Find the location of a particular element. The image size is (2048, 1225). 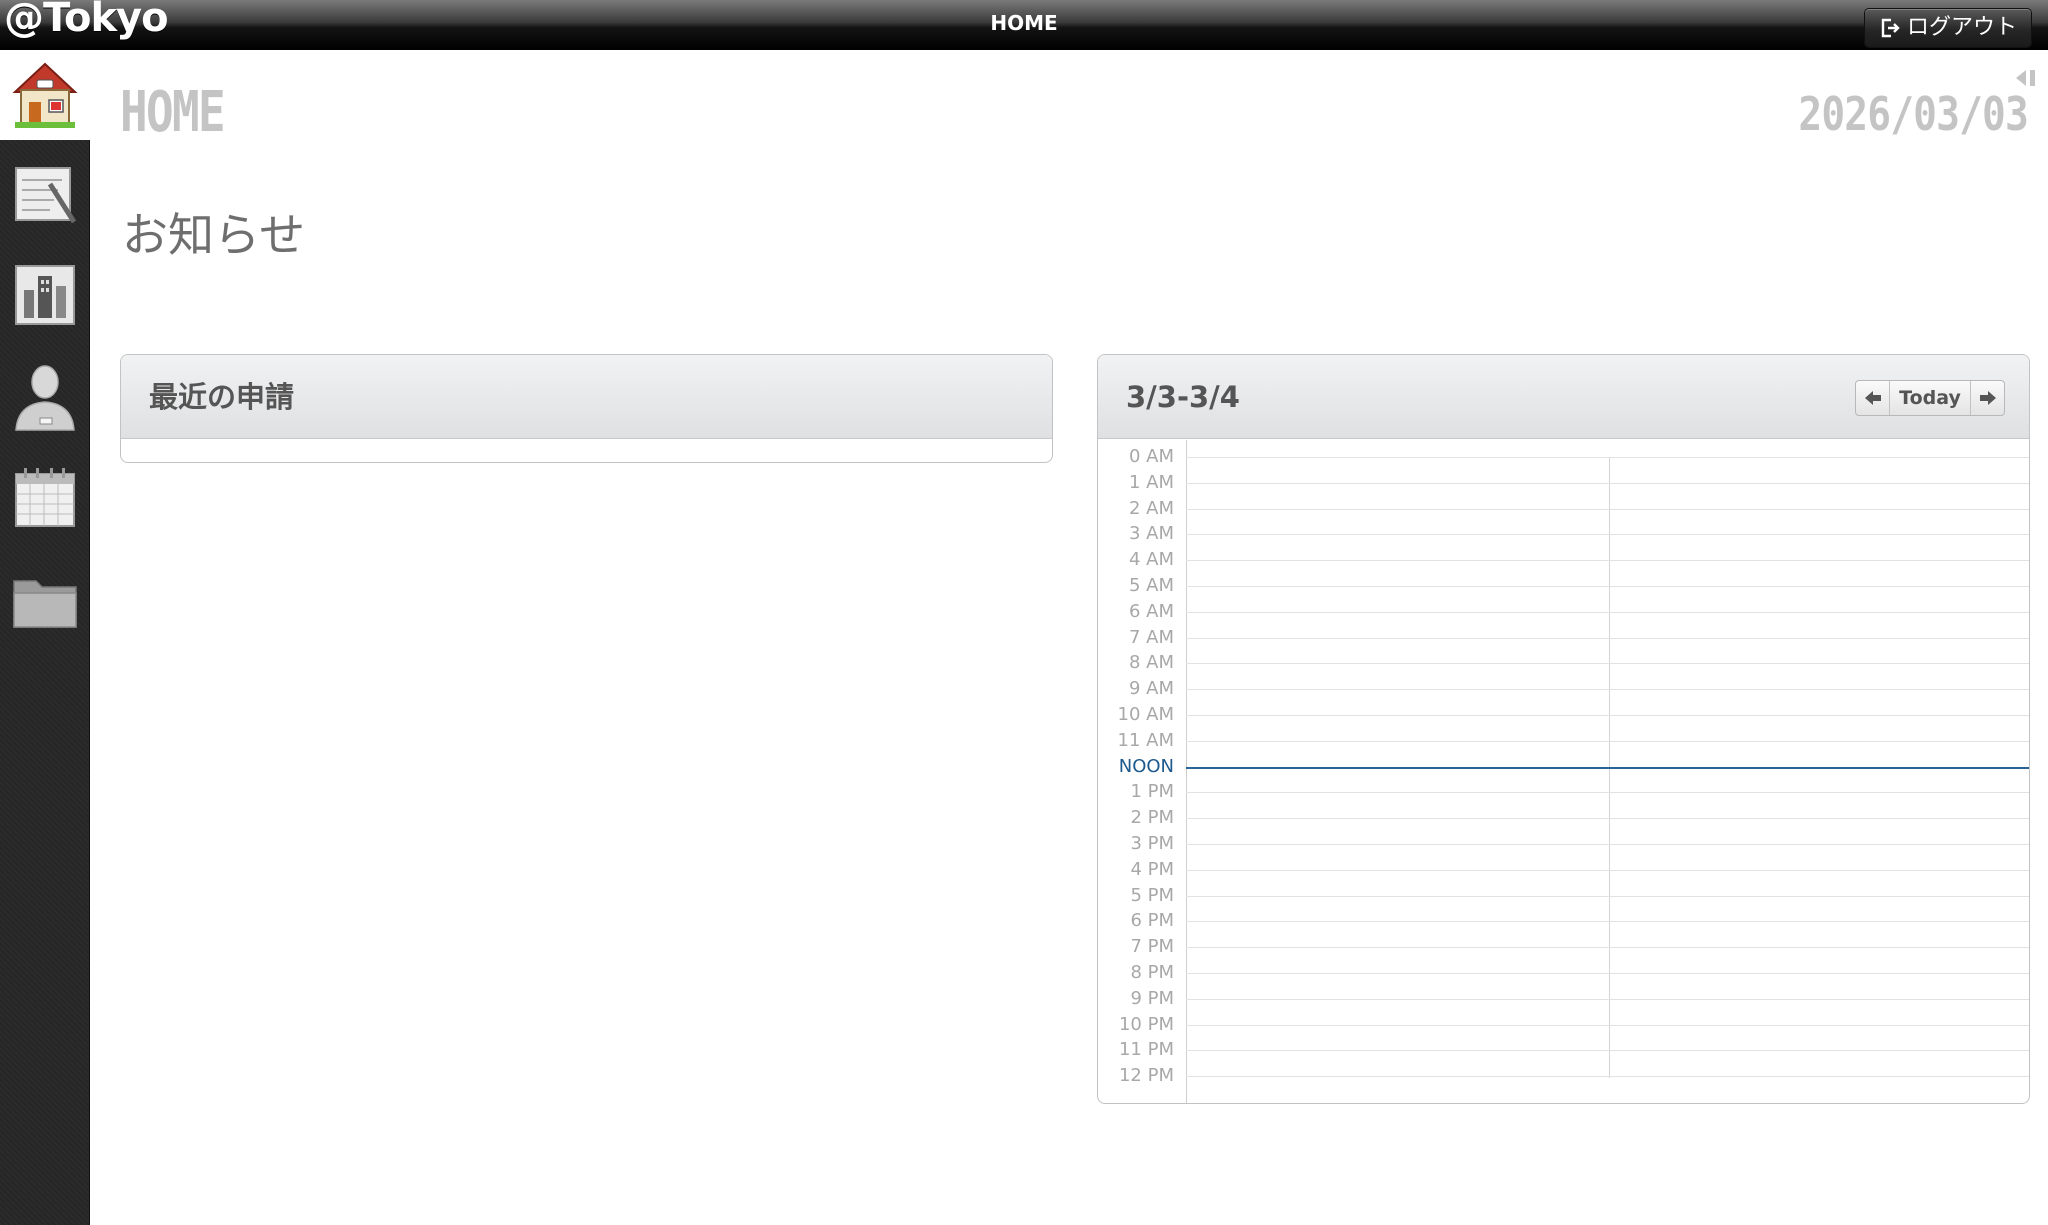

notices-title: お知らせ is located at coordinates (214, 235).